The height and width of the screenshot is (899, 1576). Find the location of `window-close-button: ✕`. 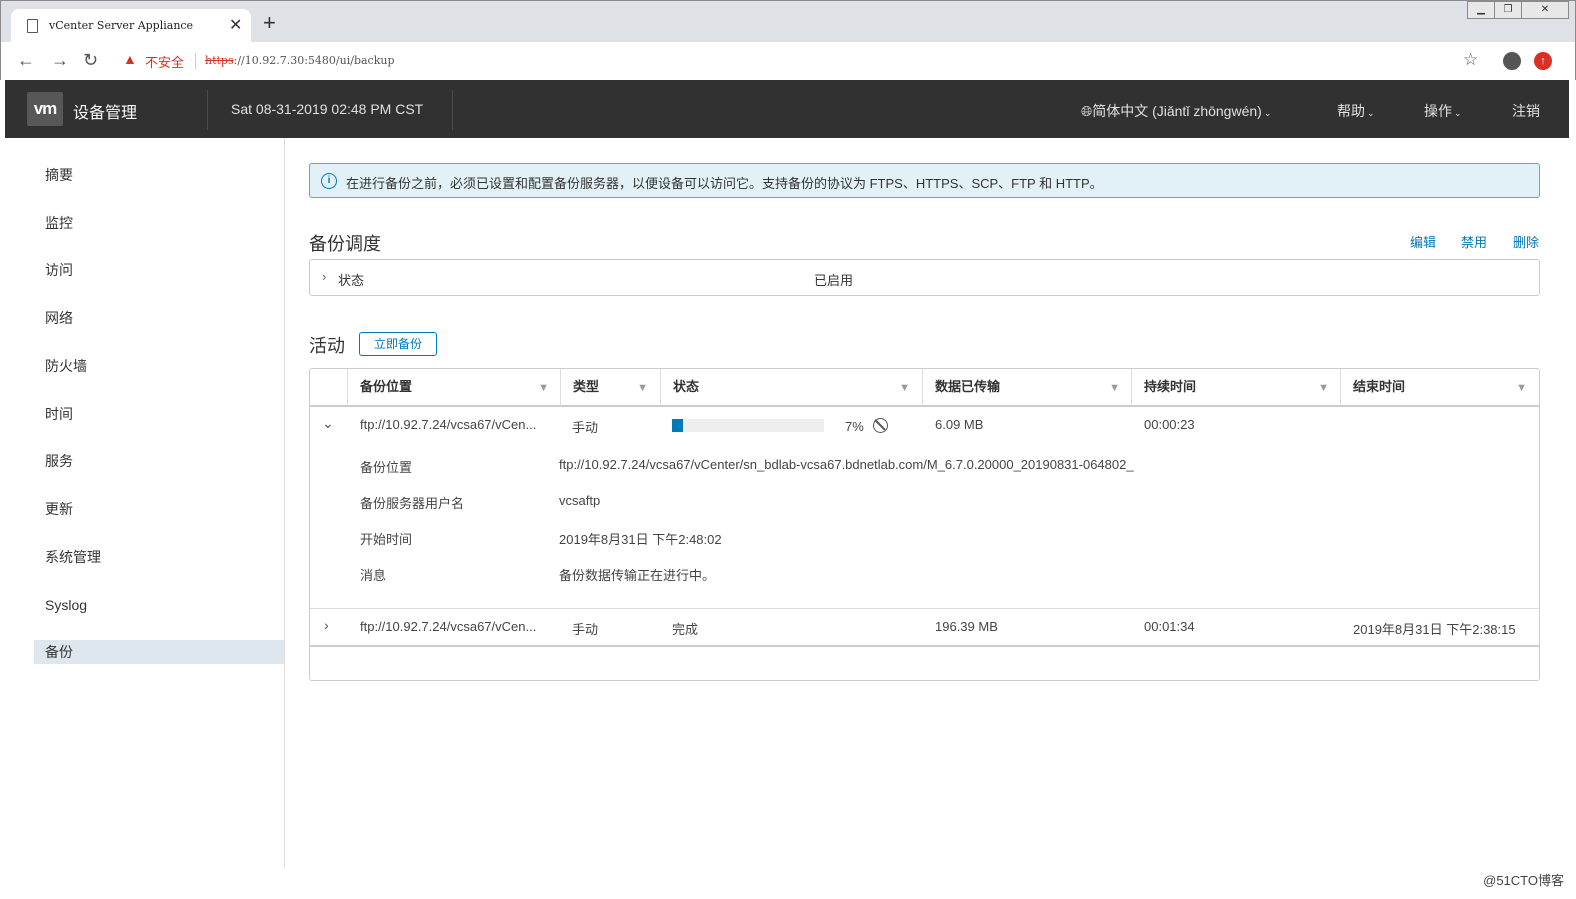

window-close-button: ✕ is located at coordinates (1545, 10).